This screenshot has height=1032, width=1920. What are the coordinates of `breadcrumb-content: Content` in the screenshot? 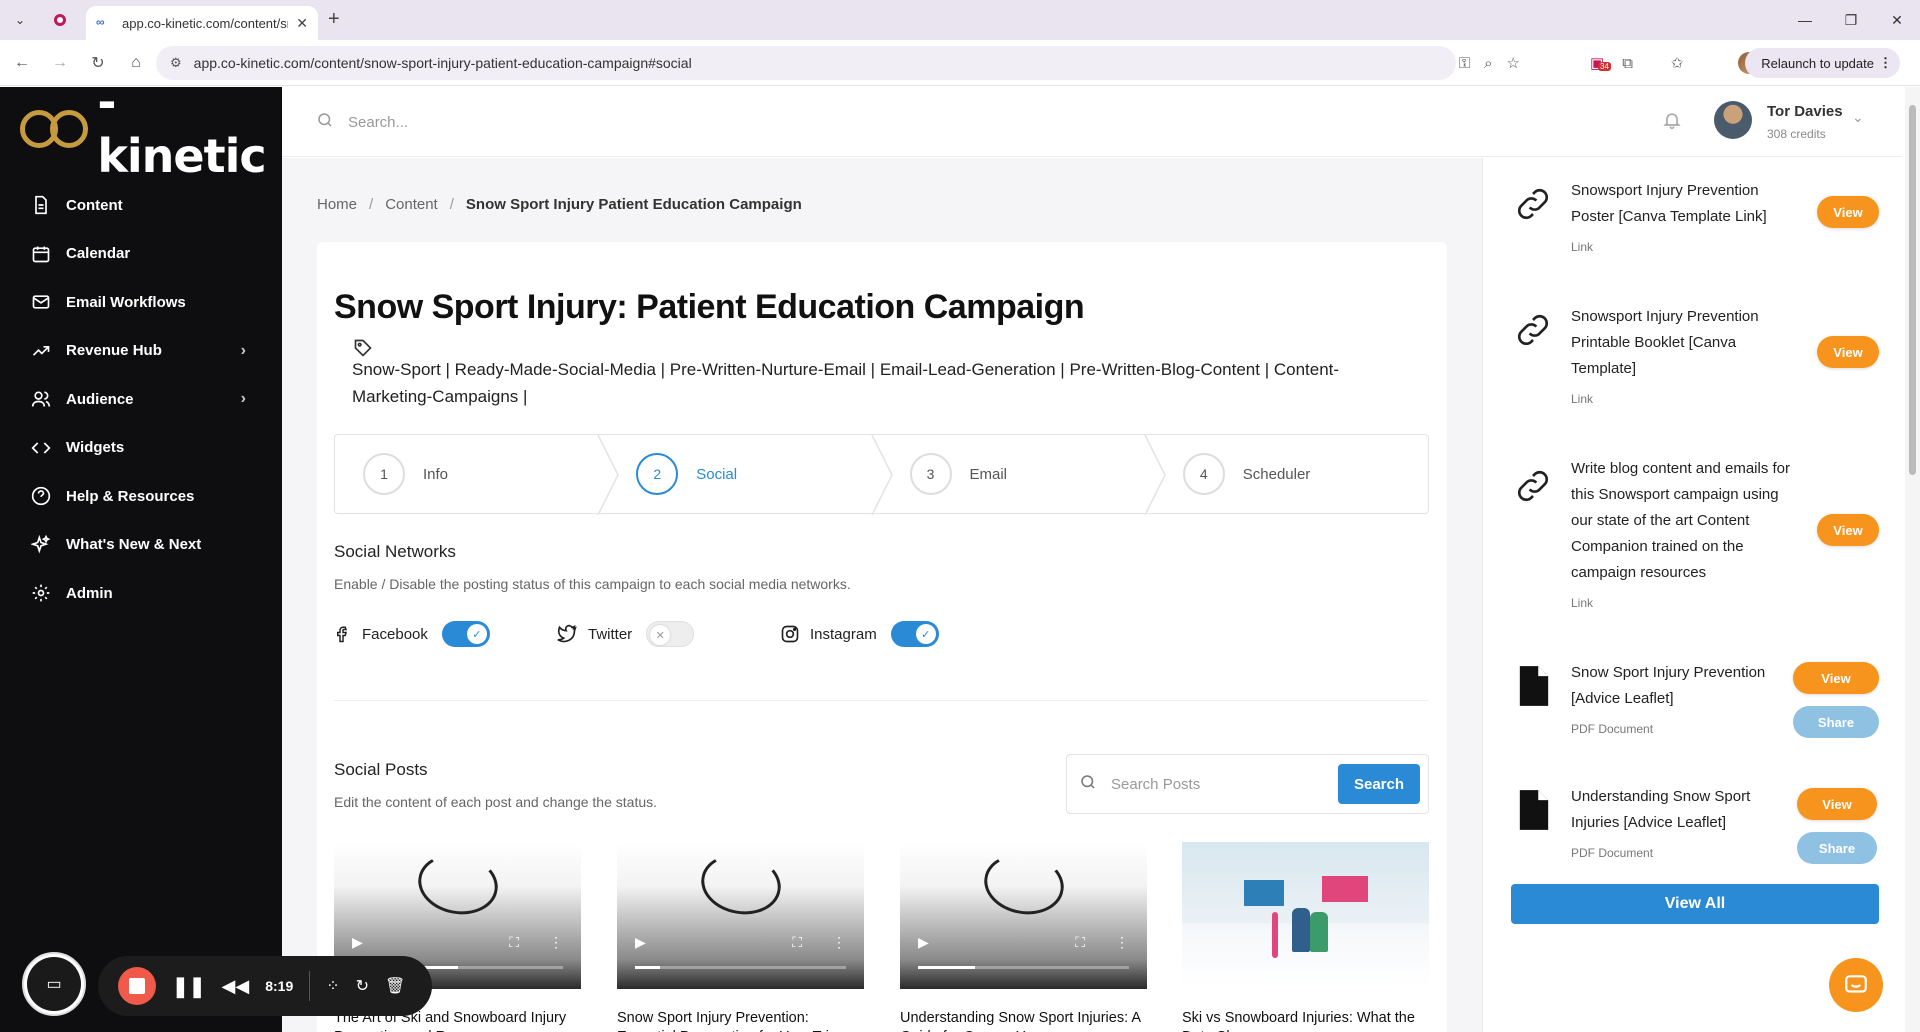 It's located at (411, 204).